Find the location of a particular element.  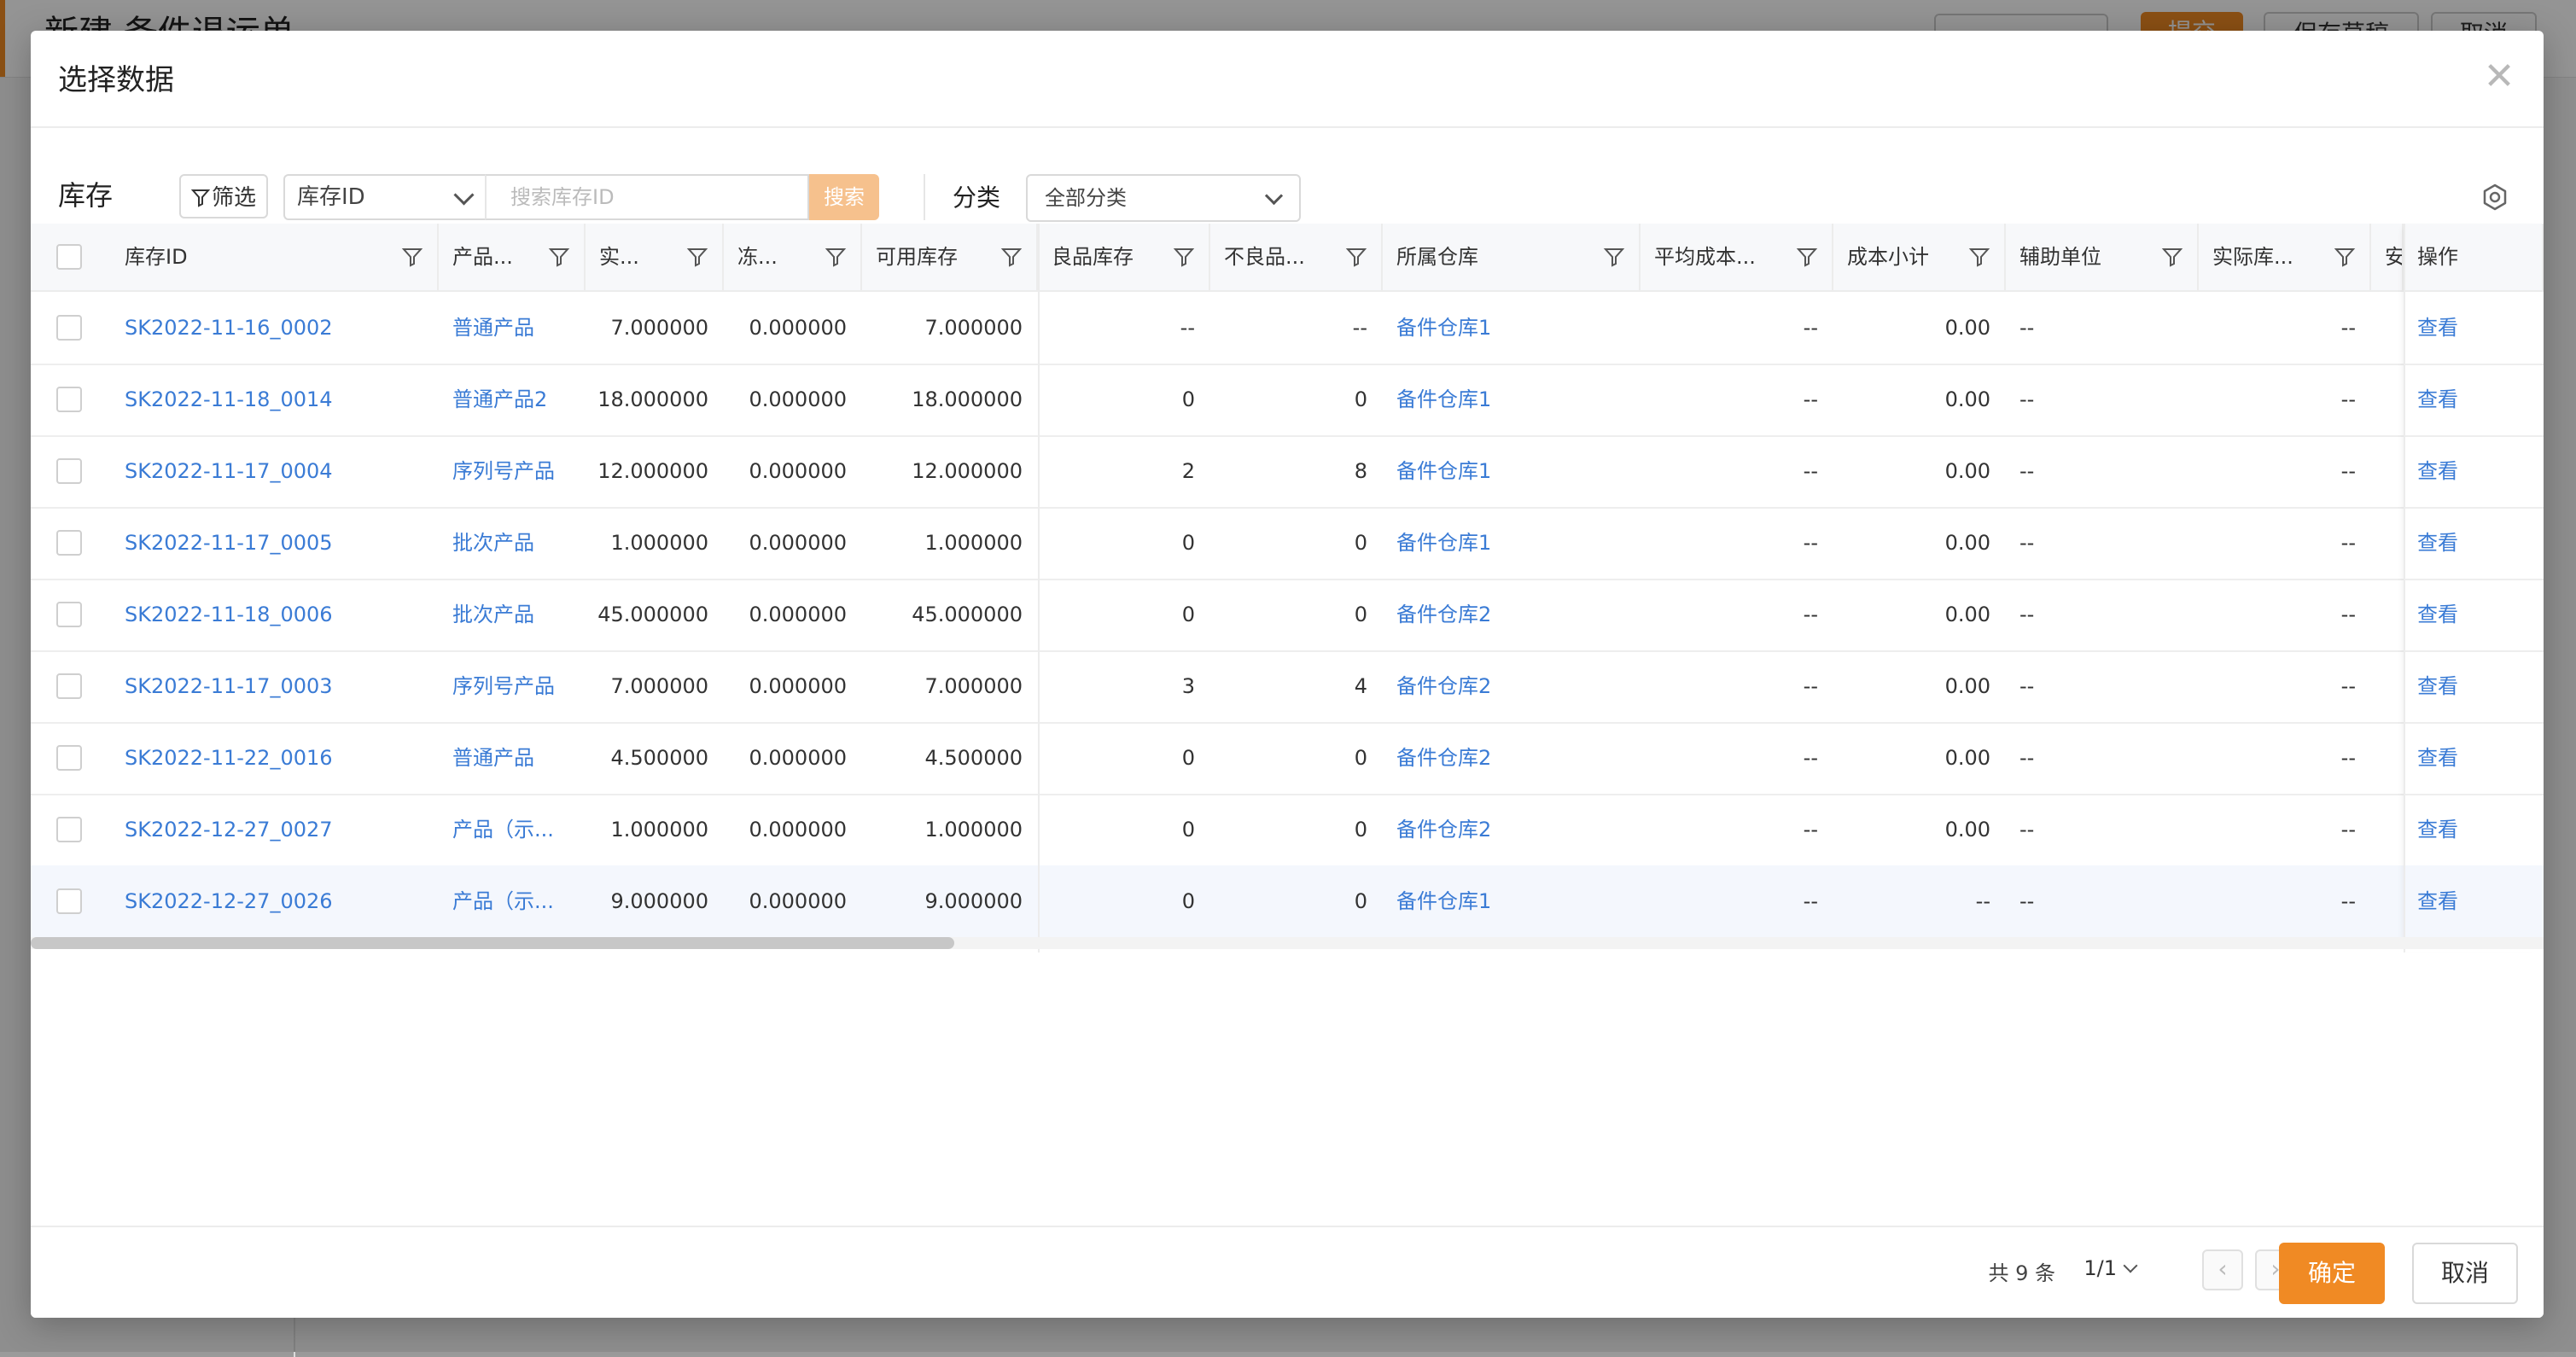

column-header-id: 库存ID is located at coordinates (275, 257).